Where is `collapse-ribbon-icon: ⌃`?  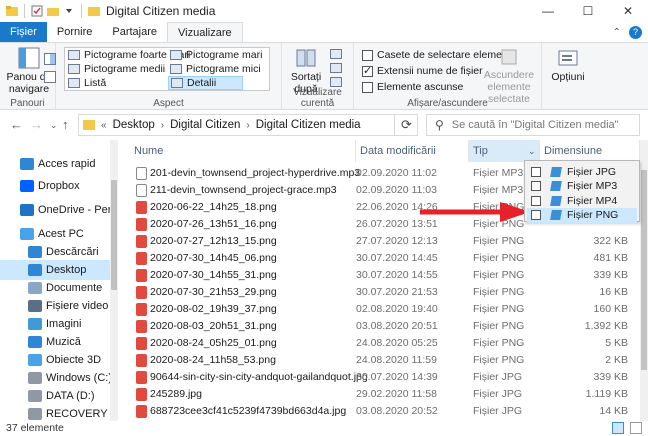
collapse-ribbon-icon: ⌃ is located at coordinates (617, 32).